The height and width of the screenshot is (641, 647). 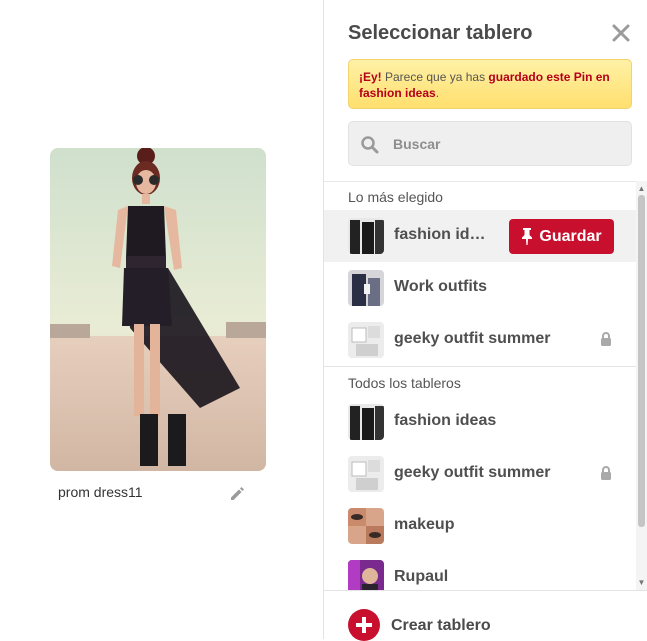 I want to click on board-row: fashion ideas, so click(x=485, y=422).